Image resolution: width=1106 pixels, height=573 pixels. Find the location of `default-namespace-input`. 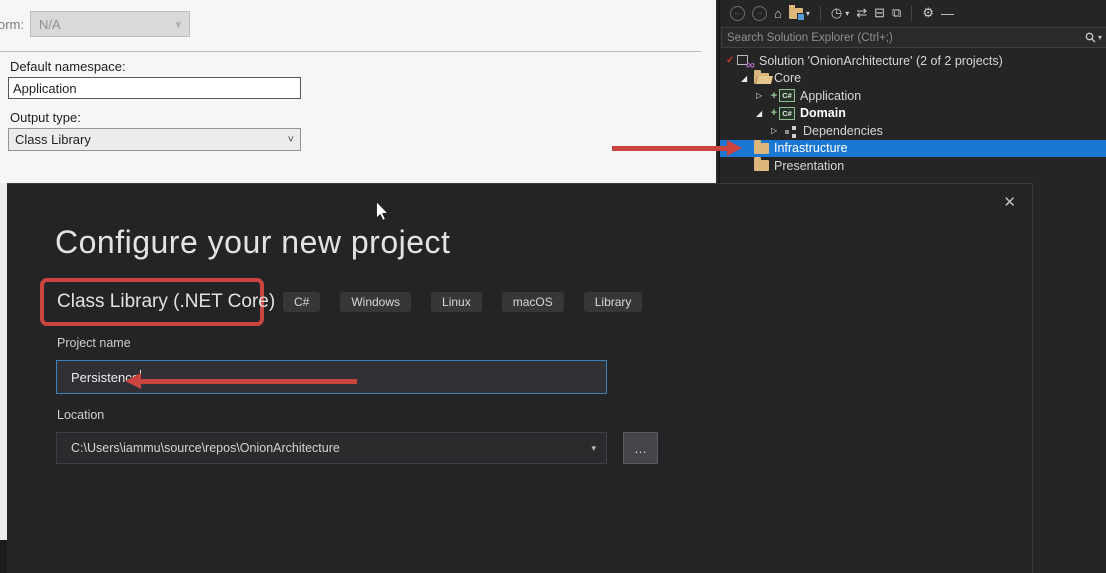

default-namespace-input is located at coordinates (154, 88).